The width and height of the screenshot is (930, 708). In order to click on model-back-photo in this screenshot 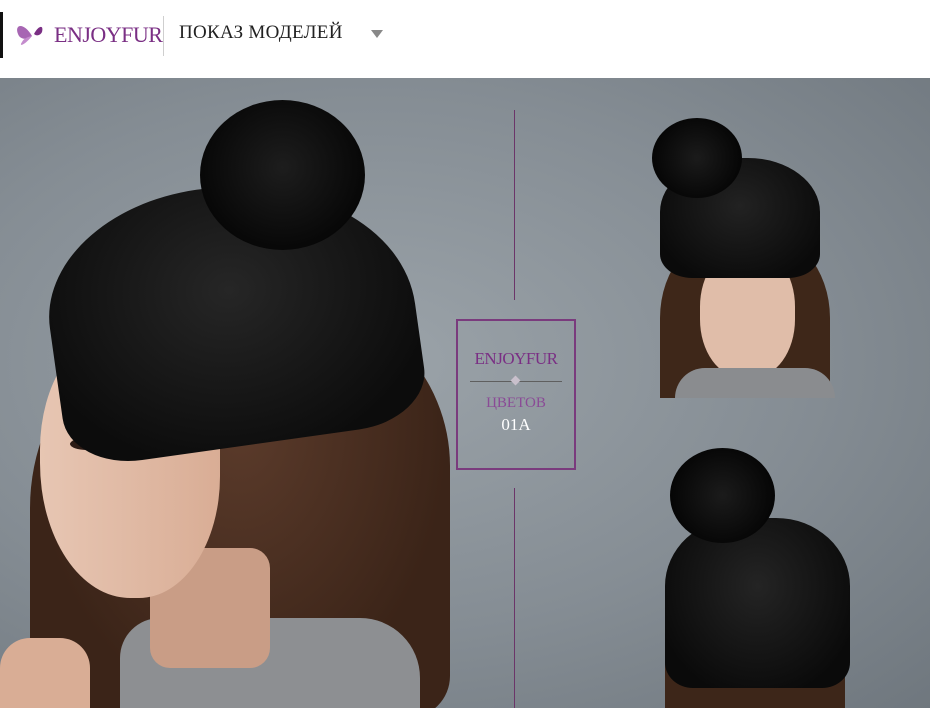, I will do `click(760, 568)`.